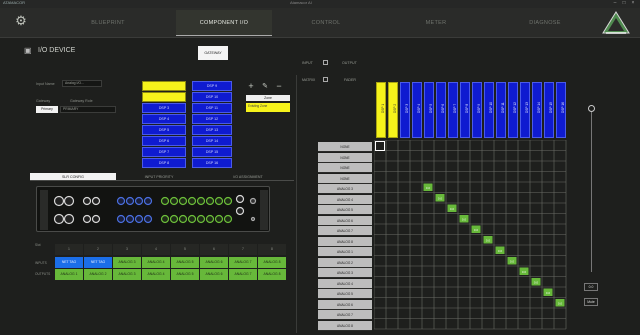 This screenshot has width=640, height=335. Describe the element at coordinates (537, 110) in the screenshot. I see `matrix-column-header: DSP 14` at that location.